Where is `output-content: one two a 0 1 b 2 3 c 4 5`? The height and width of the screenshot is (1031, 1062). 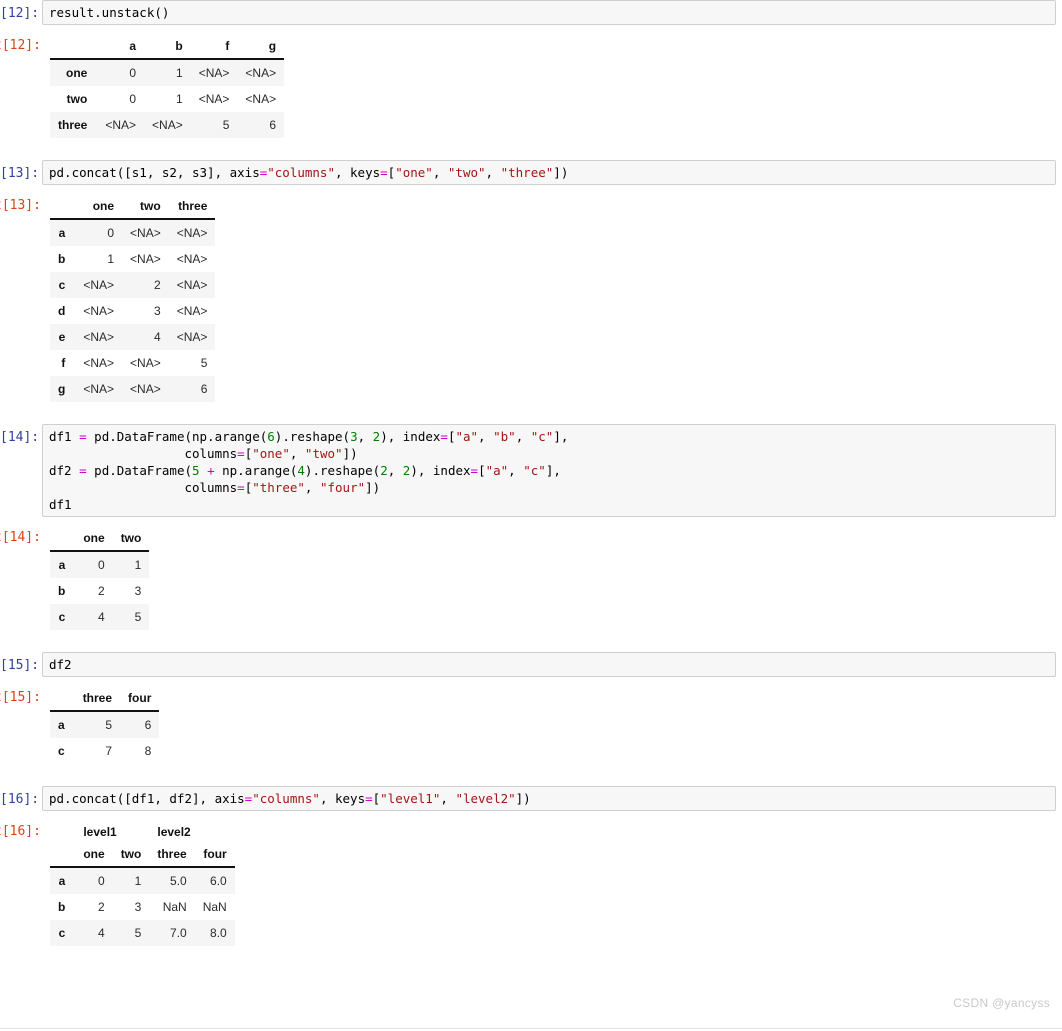
output-content: one two a 0 1 b 2 3 c 4 5 is located at coordinates (549, 578).